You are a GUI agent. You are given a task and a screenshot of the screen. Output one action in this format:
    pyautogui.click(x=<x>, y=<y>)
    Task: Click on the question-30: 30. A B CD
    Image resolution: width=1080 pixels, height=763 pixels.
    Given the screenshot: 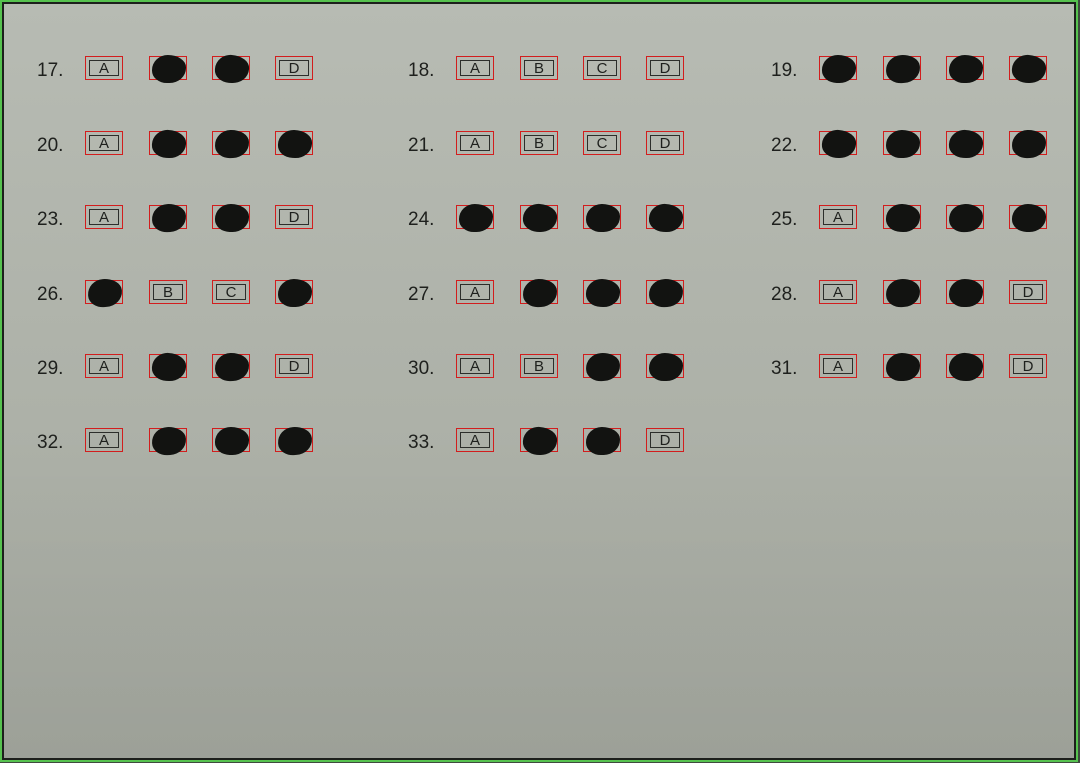 What is the action you would take?
    pyautogui.click(x=573, y=367)
    